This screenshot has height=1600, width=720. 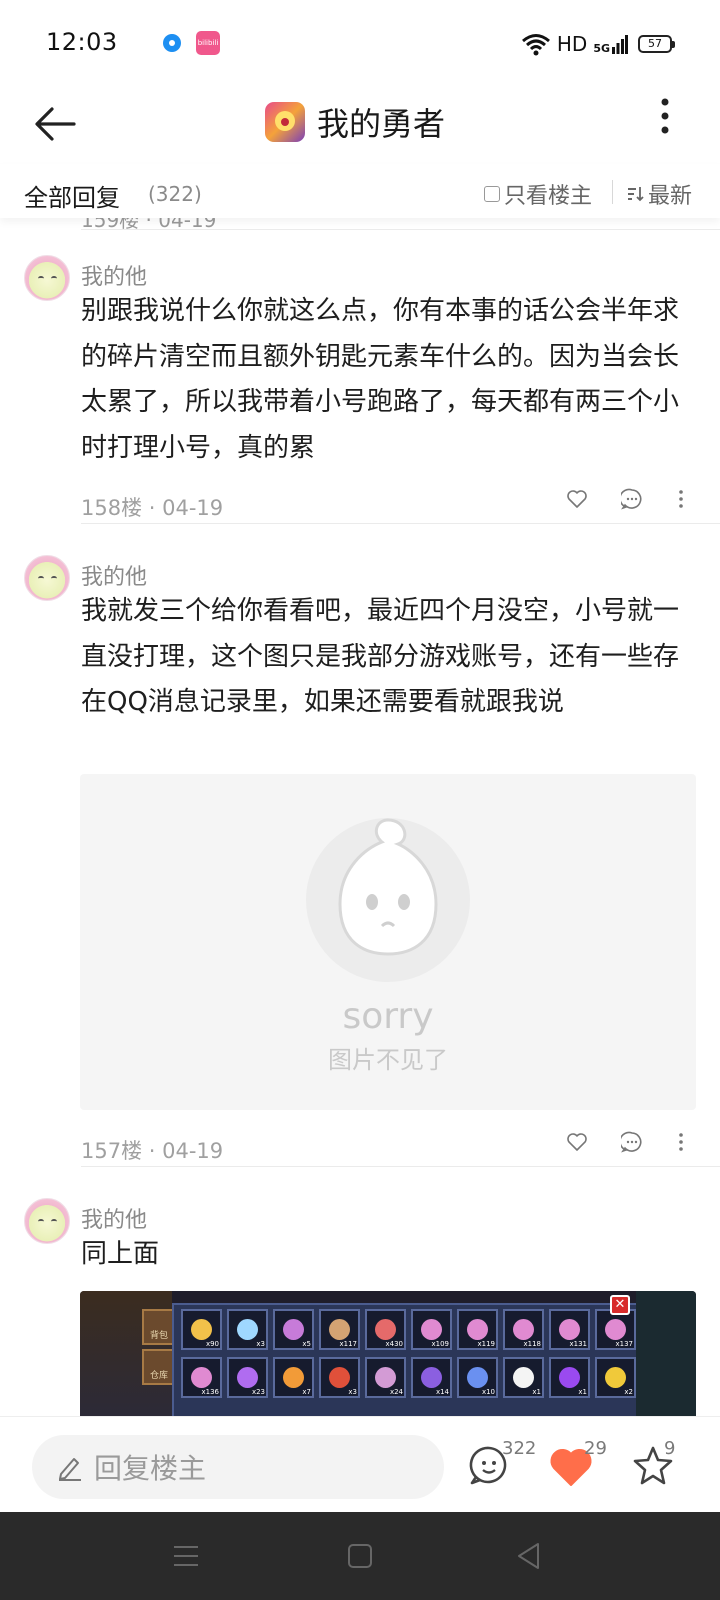 I want to click on inventory-count: x109, so click(x=440, y=1344).